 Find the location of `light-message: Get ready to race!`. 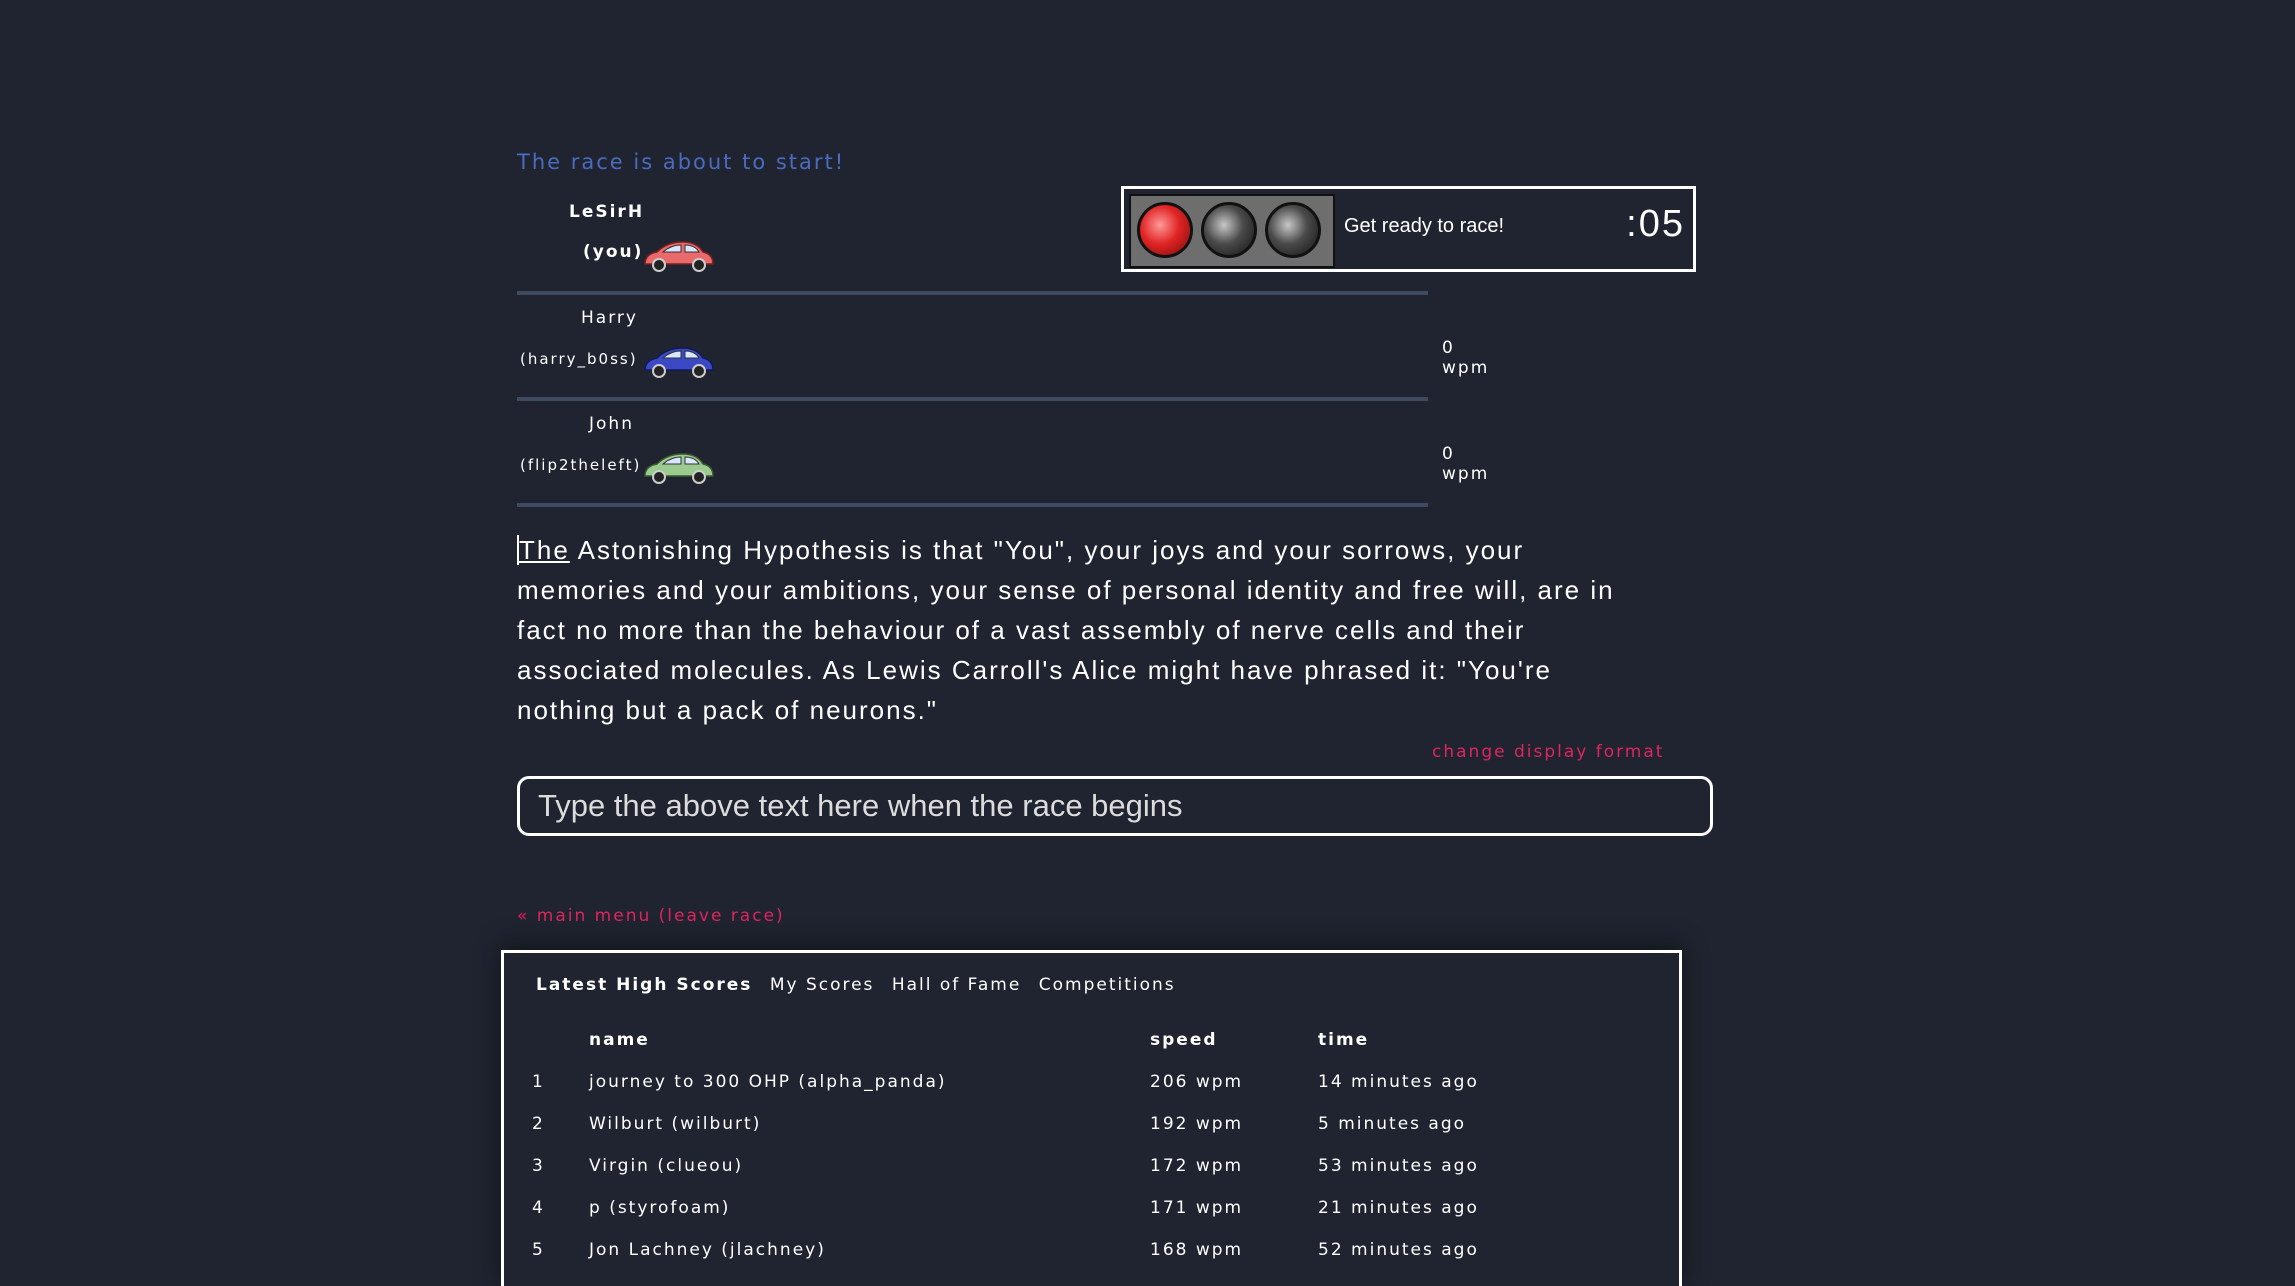

light-message: Get ready to race! is located at coordinates (1424, 226).